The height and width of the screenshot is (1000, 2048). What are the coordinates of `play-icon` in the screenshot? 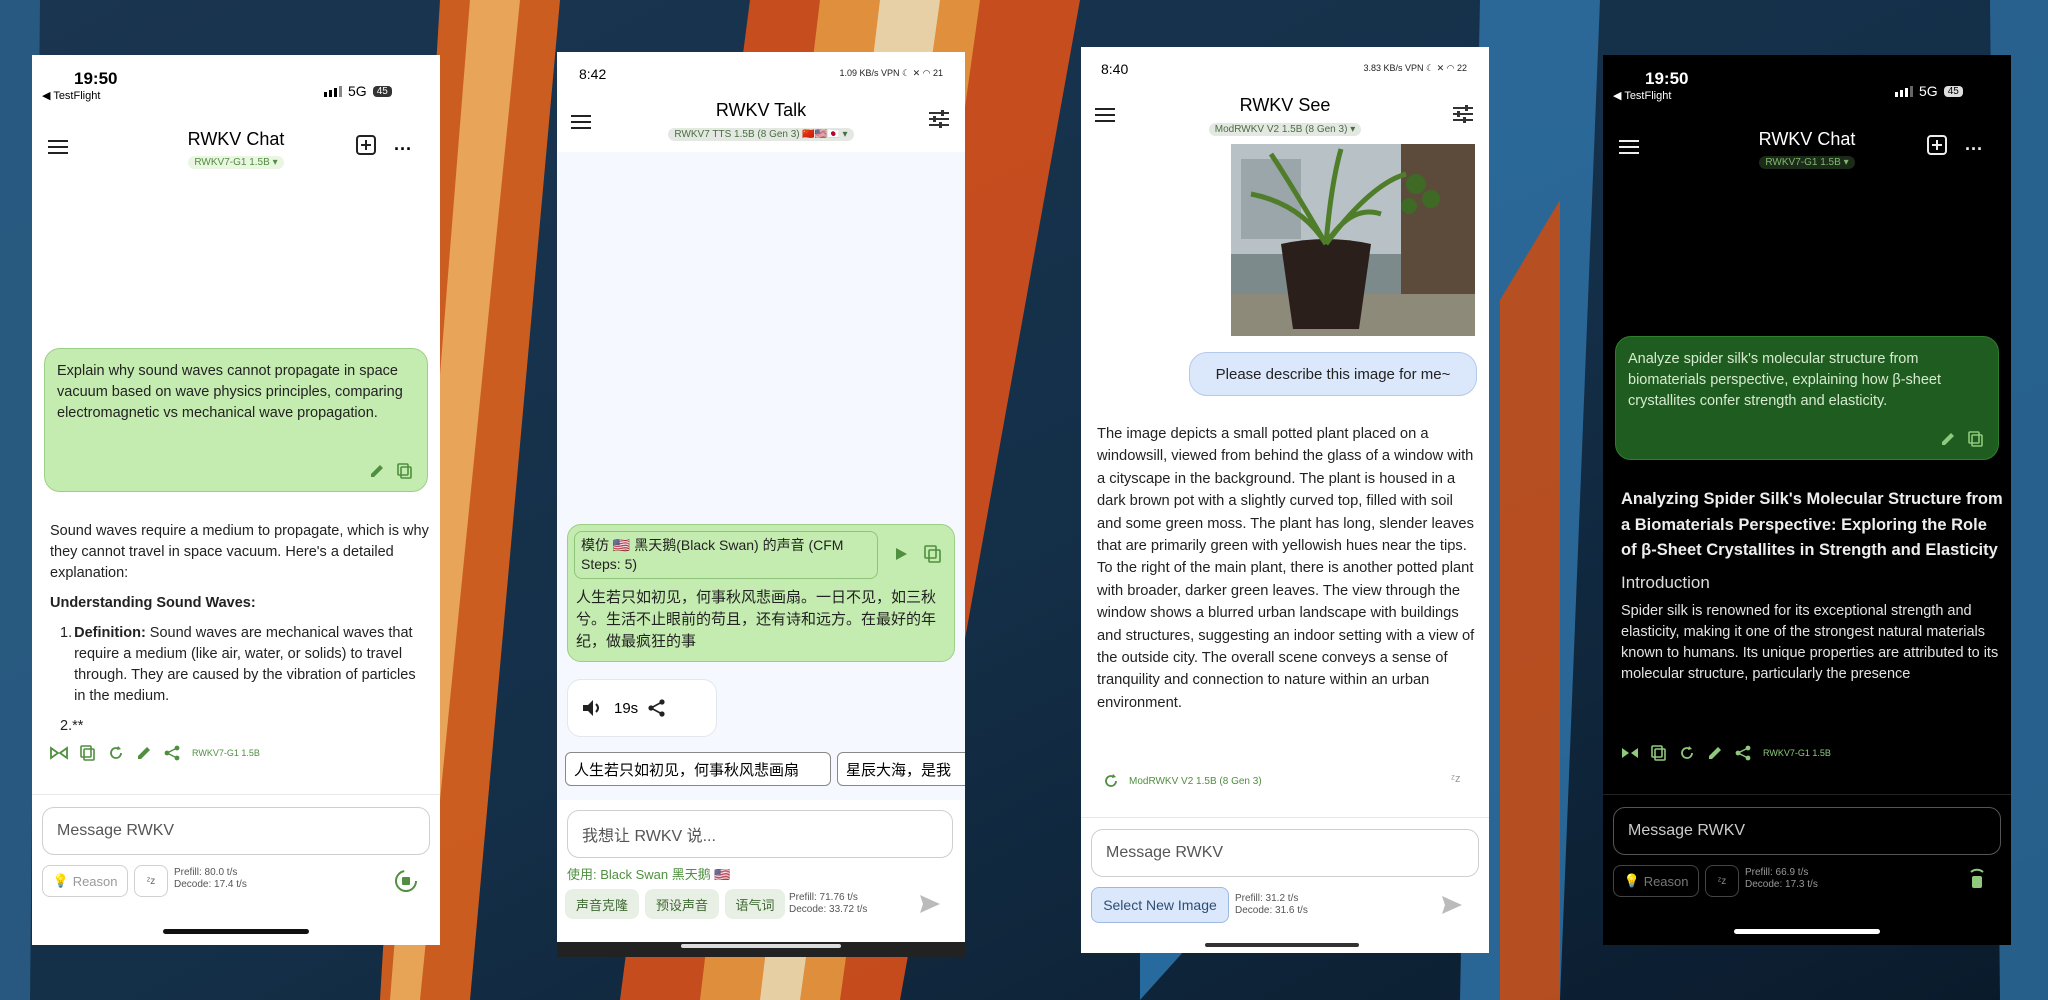 It's located at (901, 554).